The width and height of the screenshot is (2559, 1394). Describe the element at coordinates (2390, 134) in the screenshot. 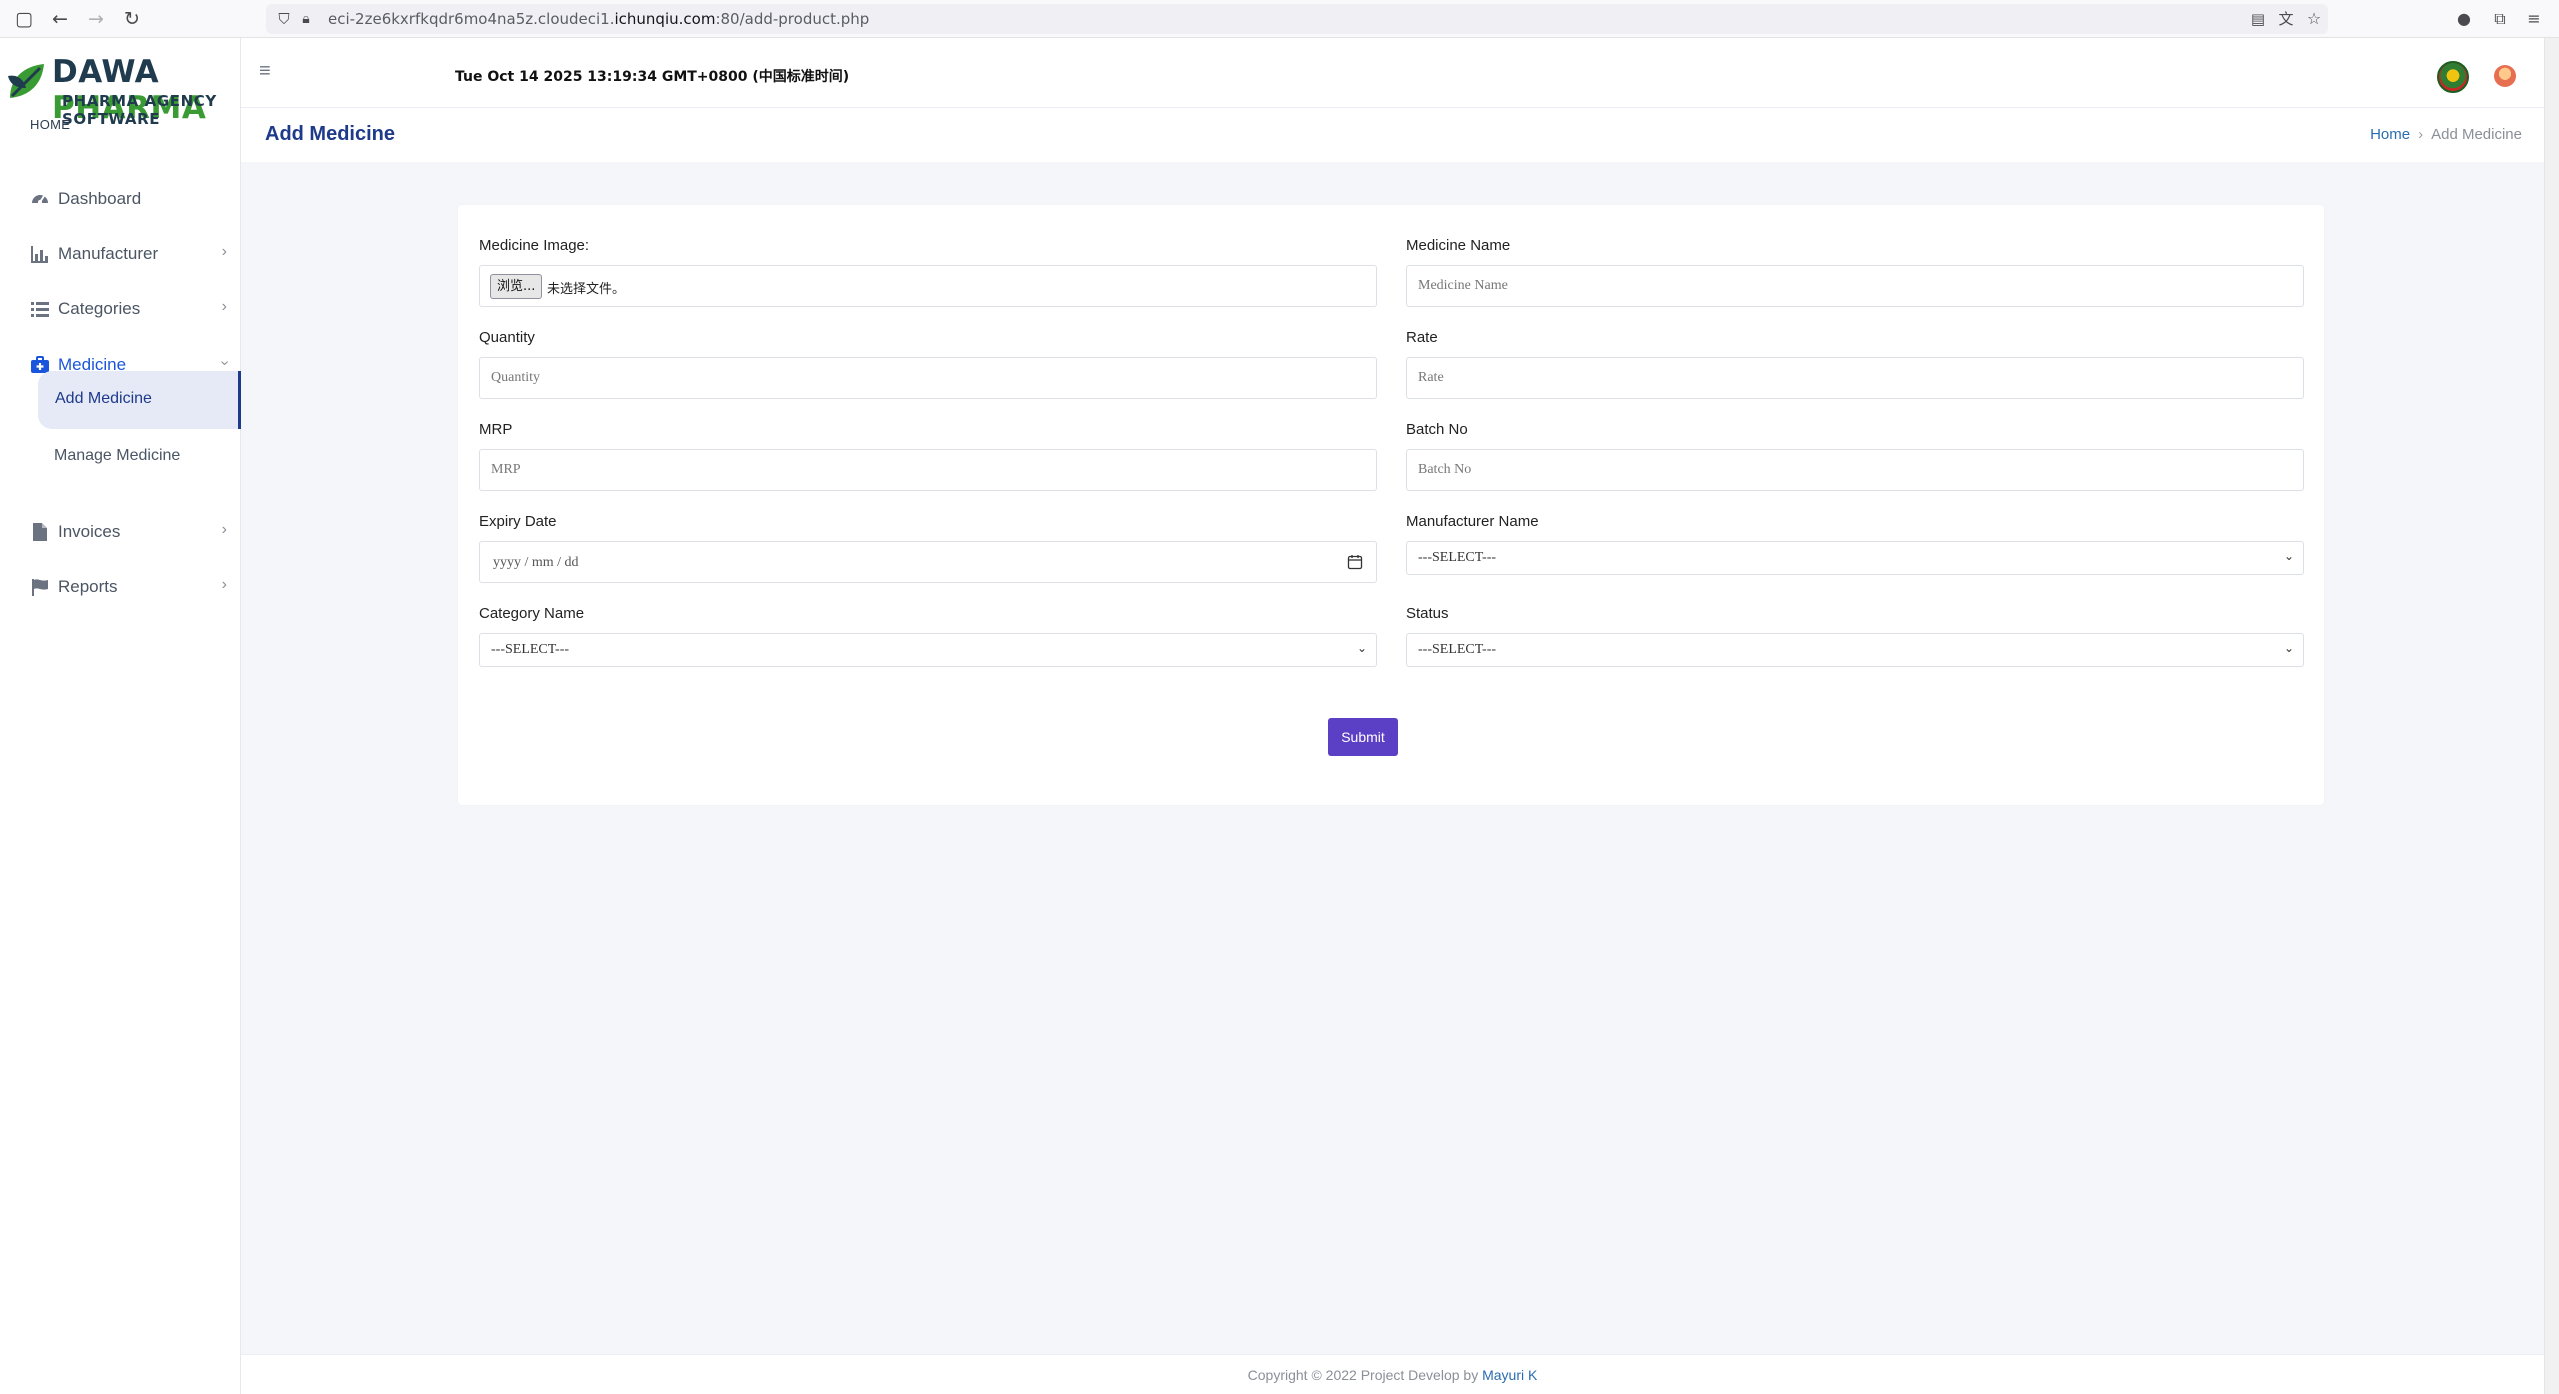

I see `breadcrumb-home-link: Home` at that location.